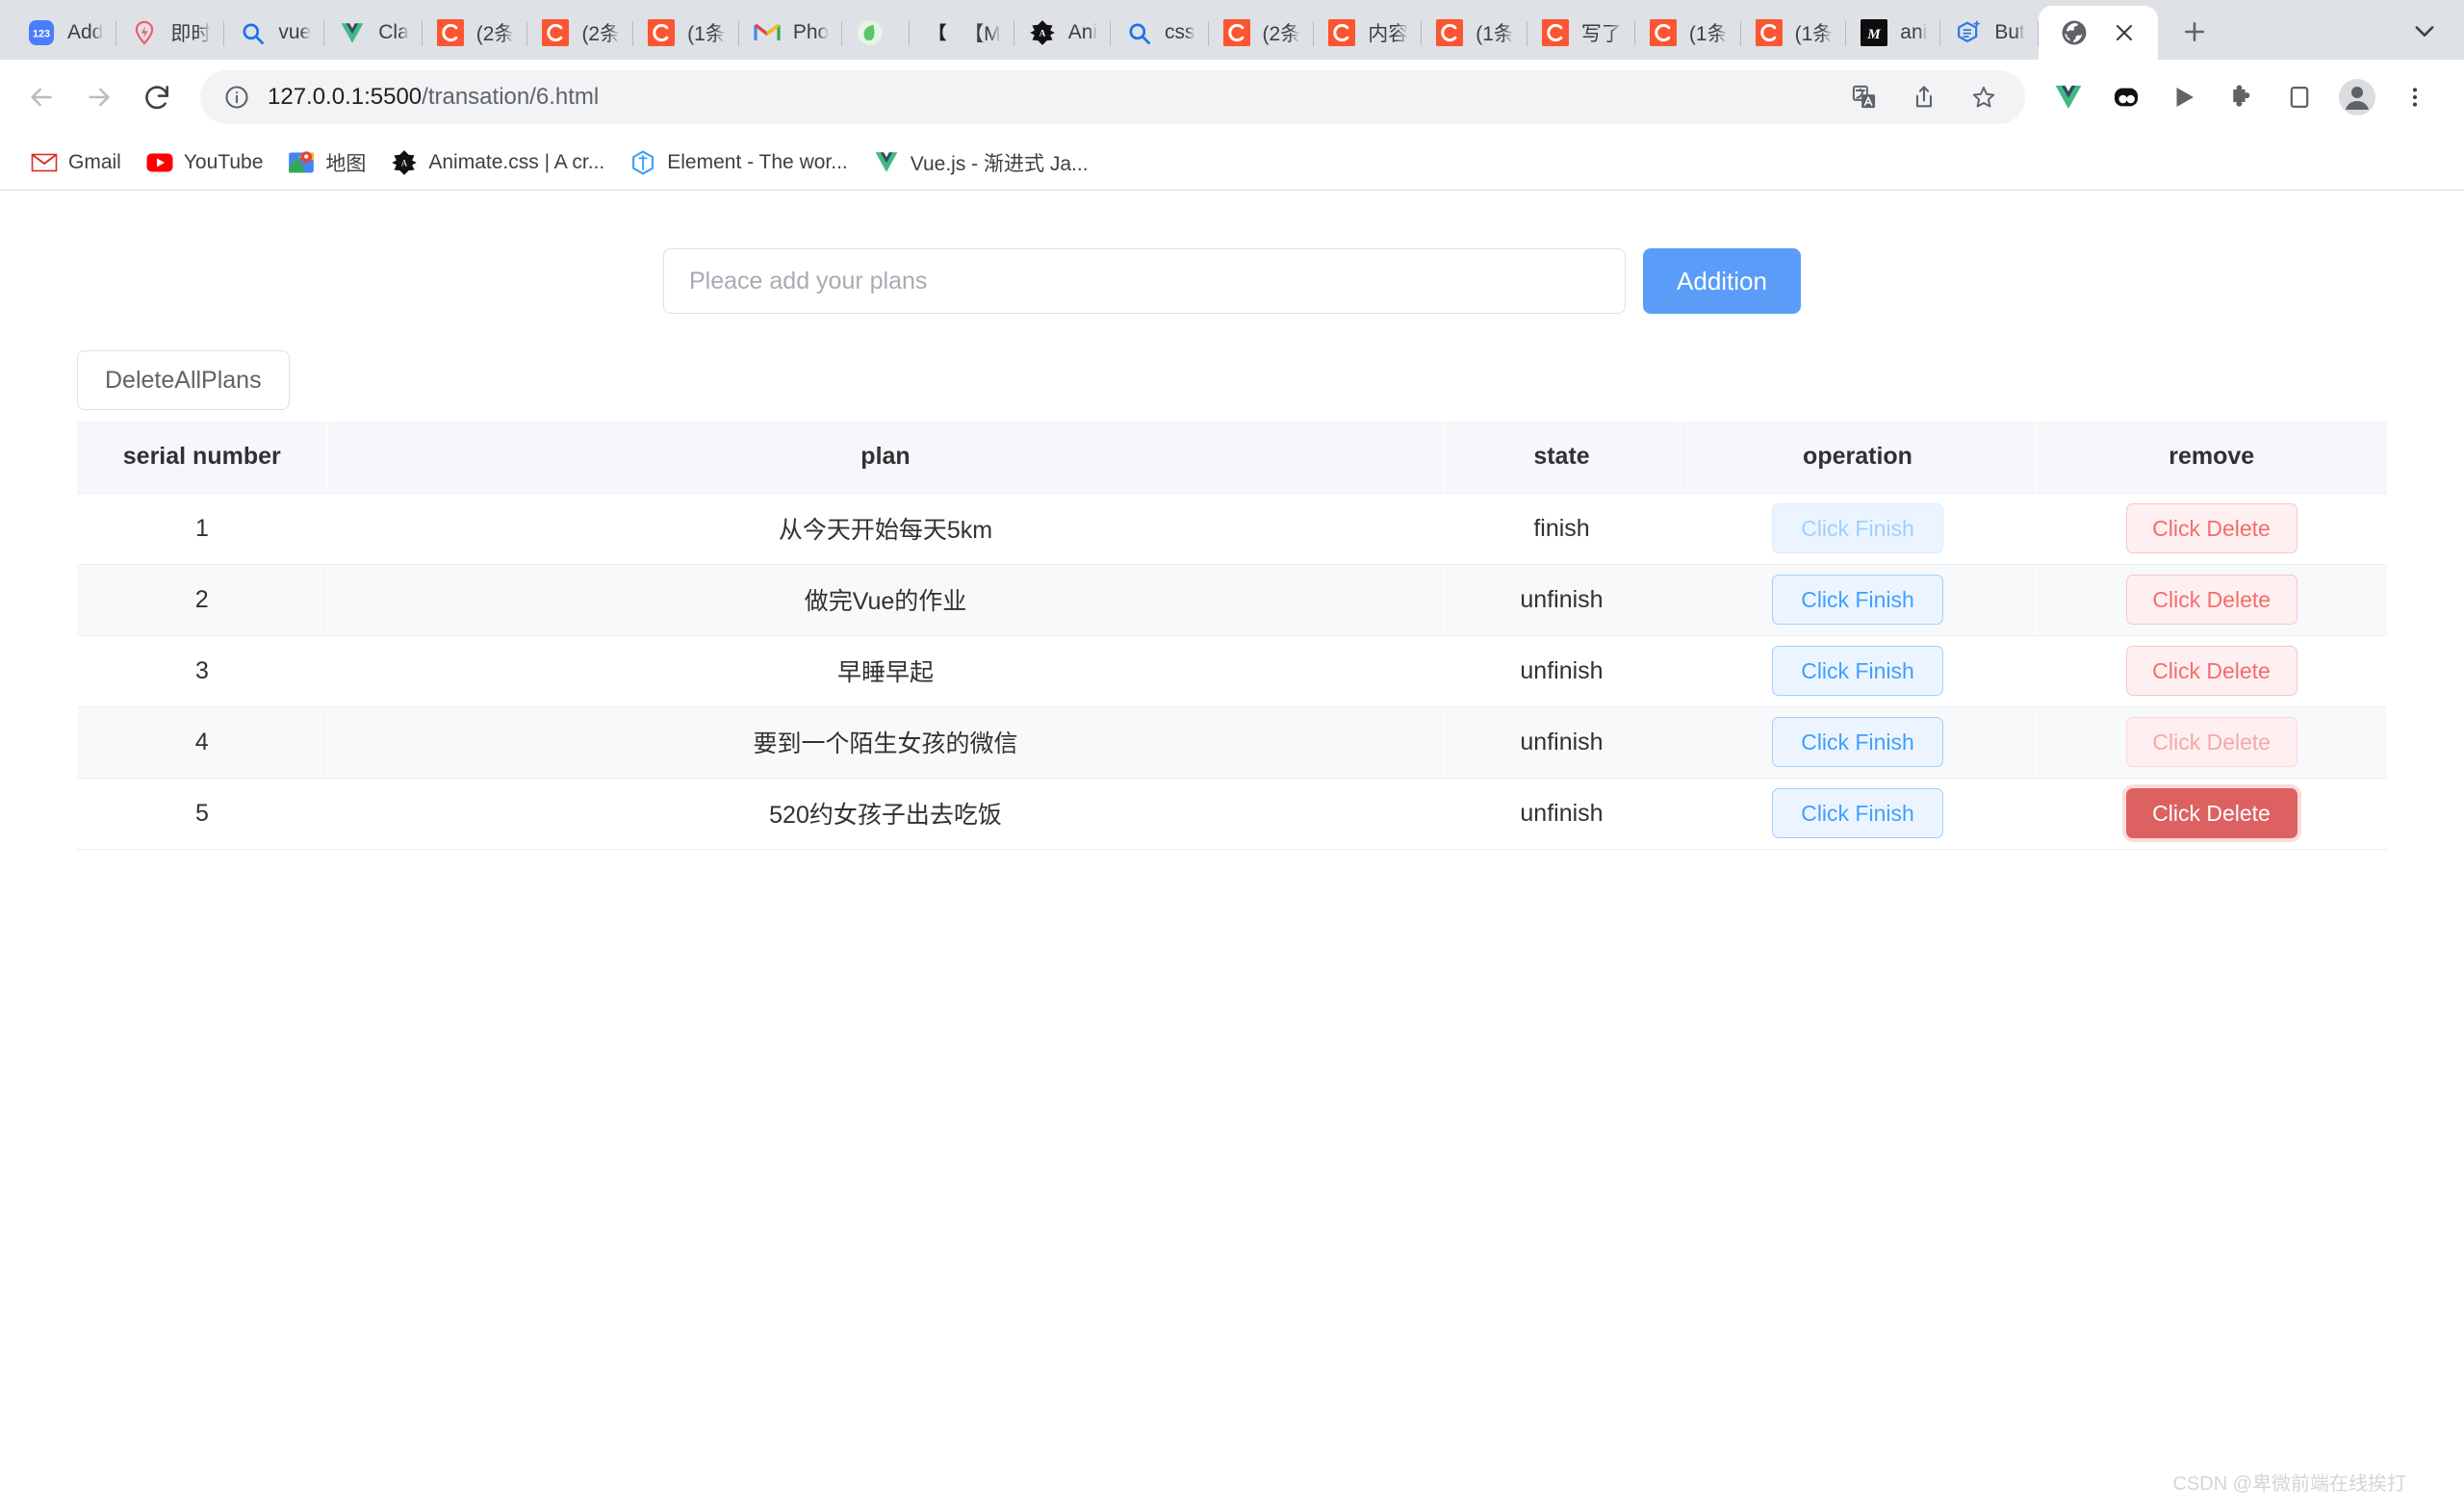  What do you see at coordinates (1722, 281) in the screenshot?
I see `addition-button: Addition` at bounding box center [1722, 281].